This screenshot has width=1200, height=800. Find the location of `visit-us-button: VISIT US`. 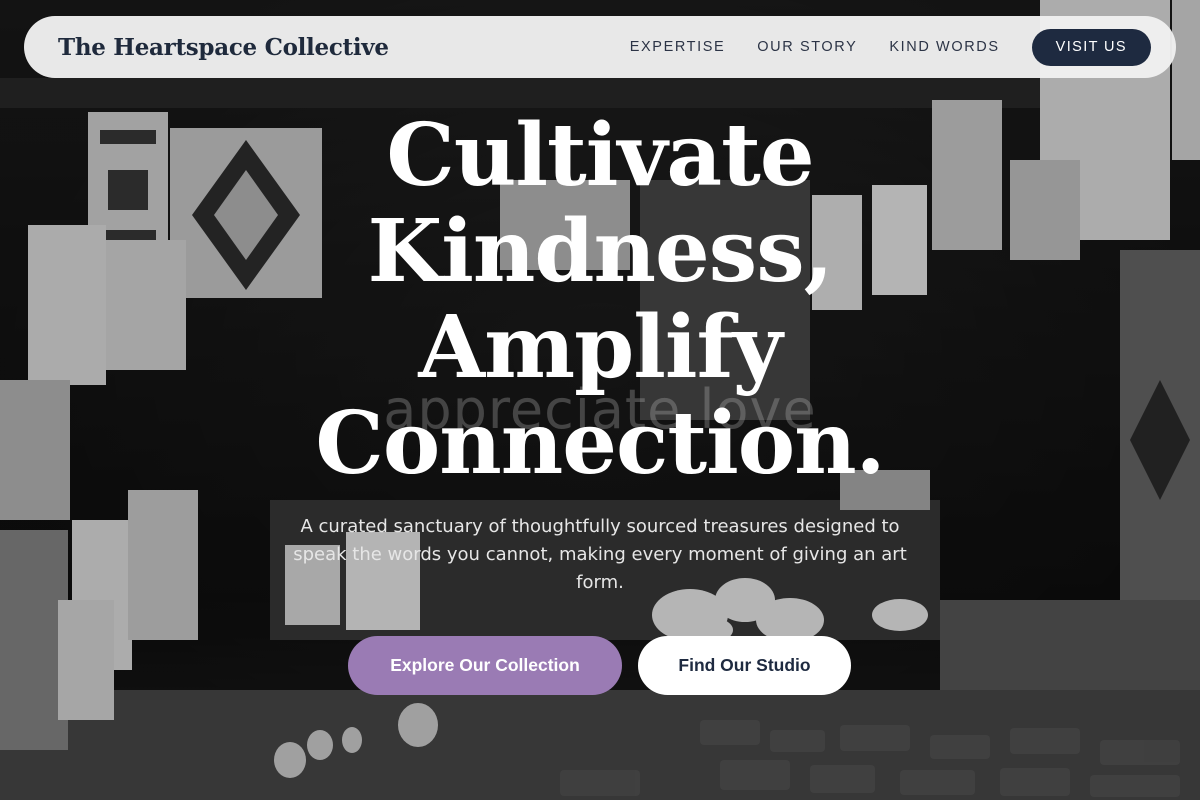

visit-us-button: VISIT US is located at coordinates (1091, 47).